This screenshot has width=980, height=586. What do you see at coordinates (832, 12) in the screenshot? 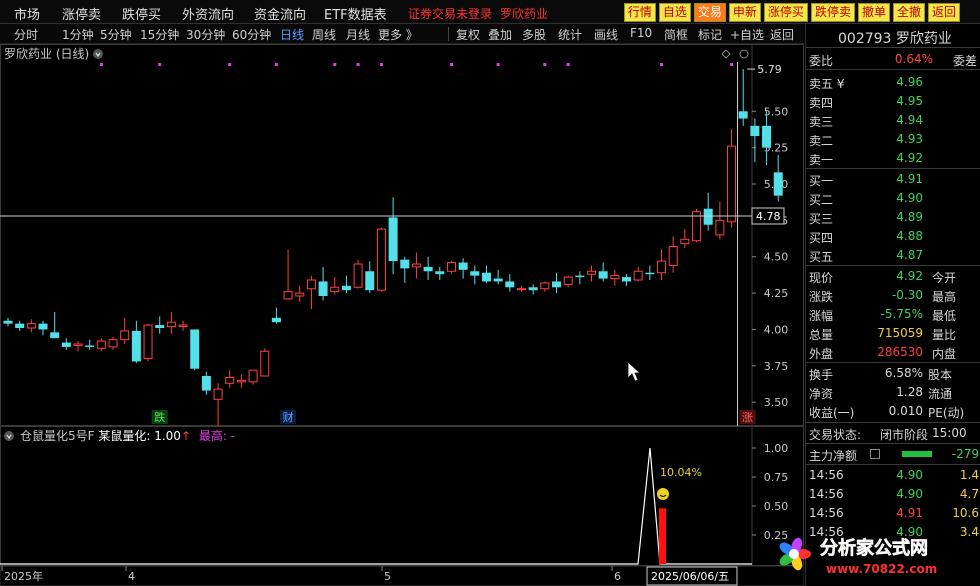
I see `toolbar-button-5: 跌停卖` at bounding box center [832, 12].